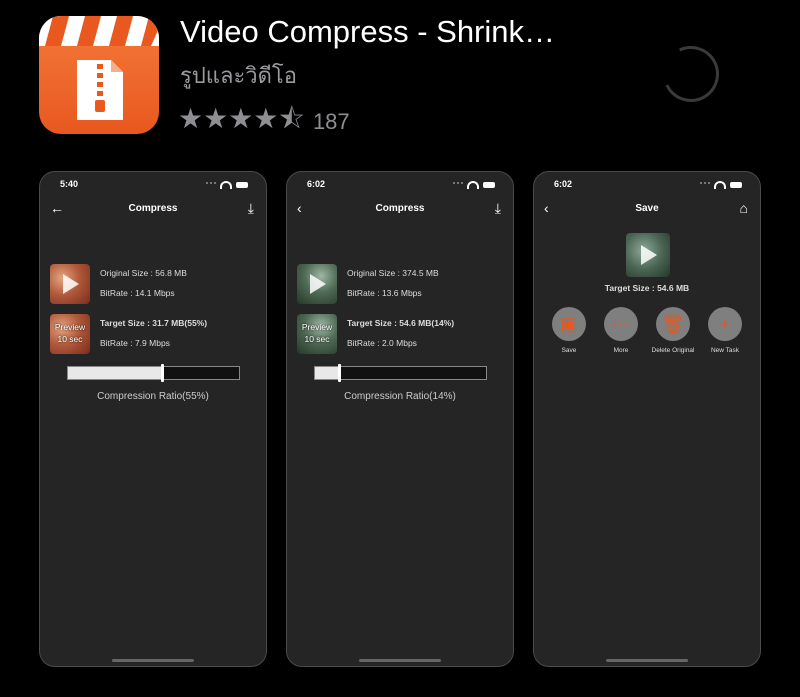 Image resolution: width=800 pixels, height=697 pixels. What do you see at coordinates (621, 350) in the screenshot?
I see `more-action-label: More` at bounding box center [621, 350].